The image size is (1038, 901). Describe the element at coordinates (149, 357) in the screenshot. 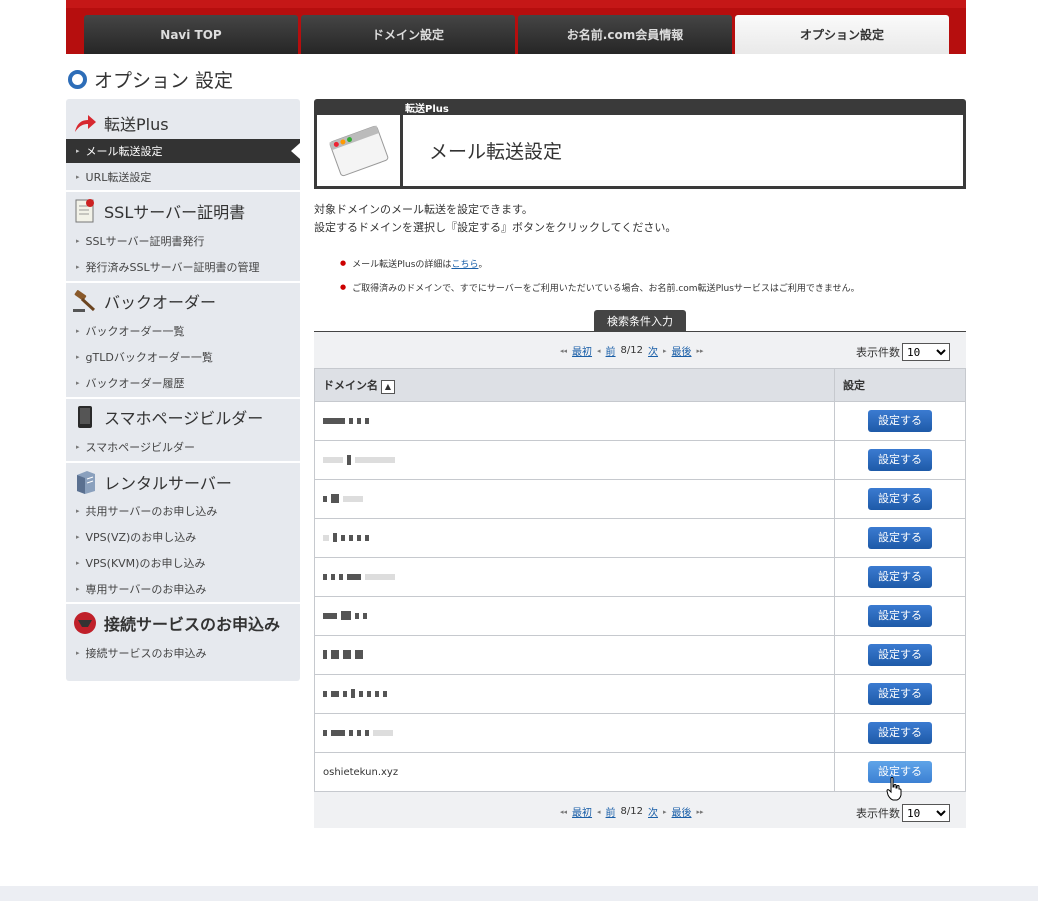

I see `sidebar-item-label: gTLDバックオーダー一覧` at that location.